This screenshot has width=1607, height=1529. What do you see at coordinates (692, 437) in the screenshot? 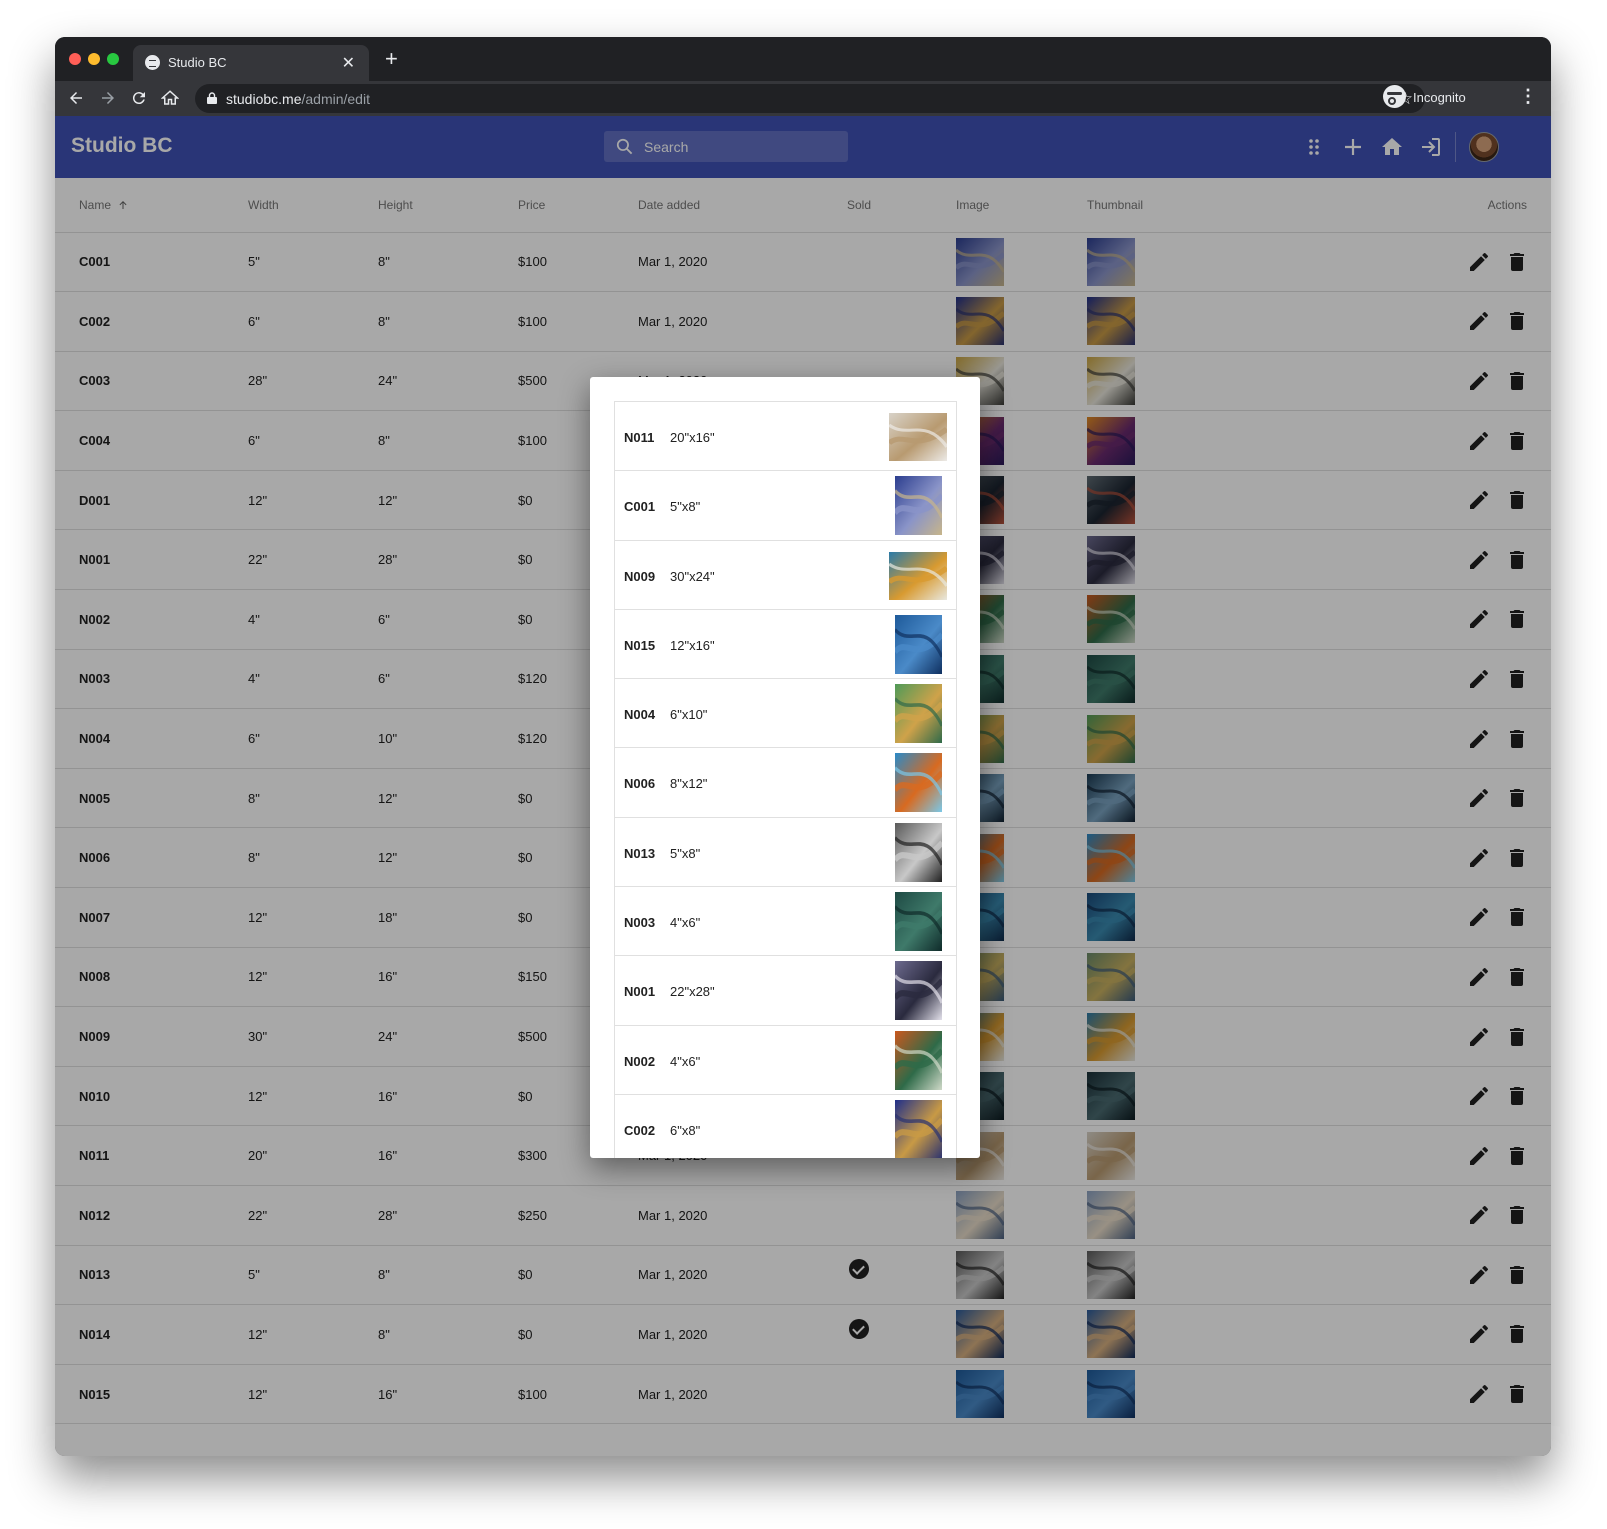
I see `picker-item-size: 20"x16"` at bounding box center [692, 437].